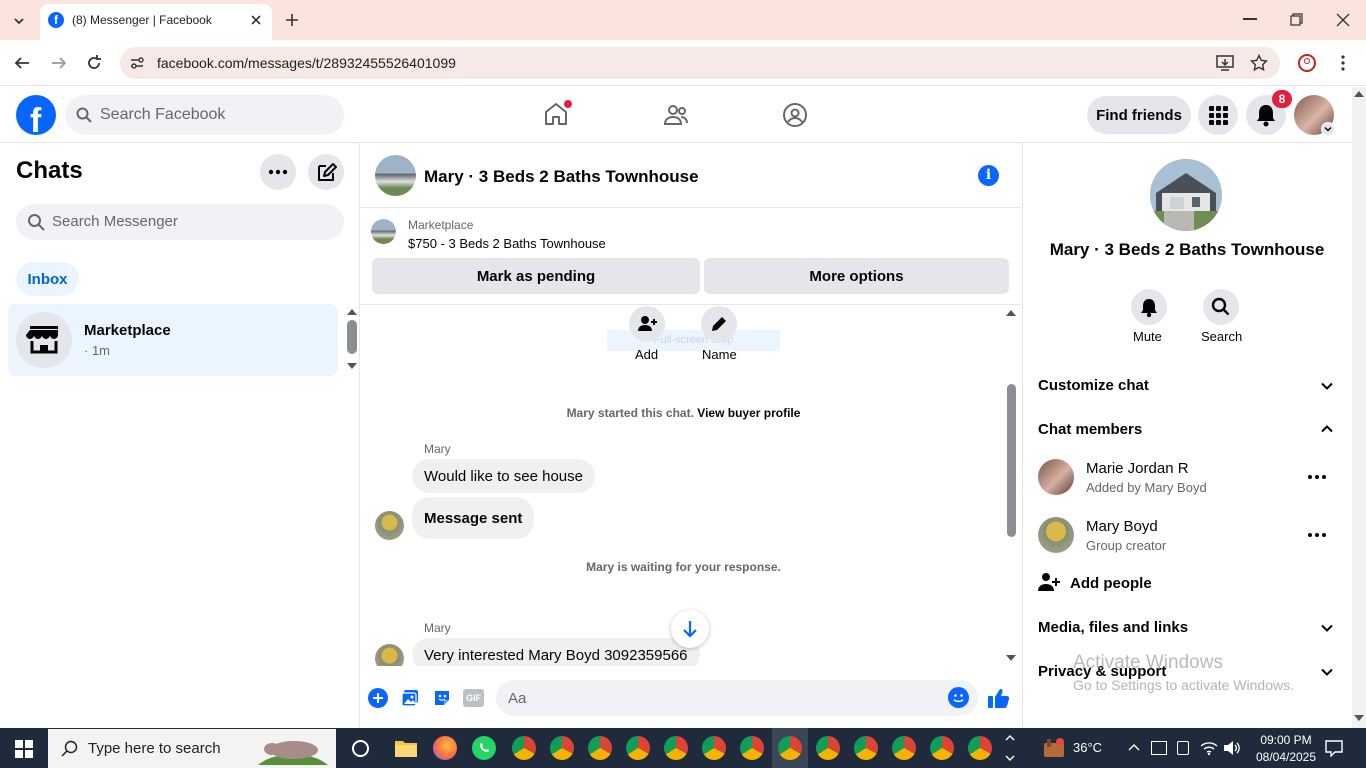 This screenshot has width=1366, height=768. I want to click on search-conversation-button, so click(1221, 307).